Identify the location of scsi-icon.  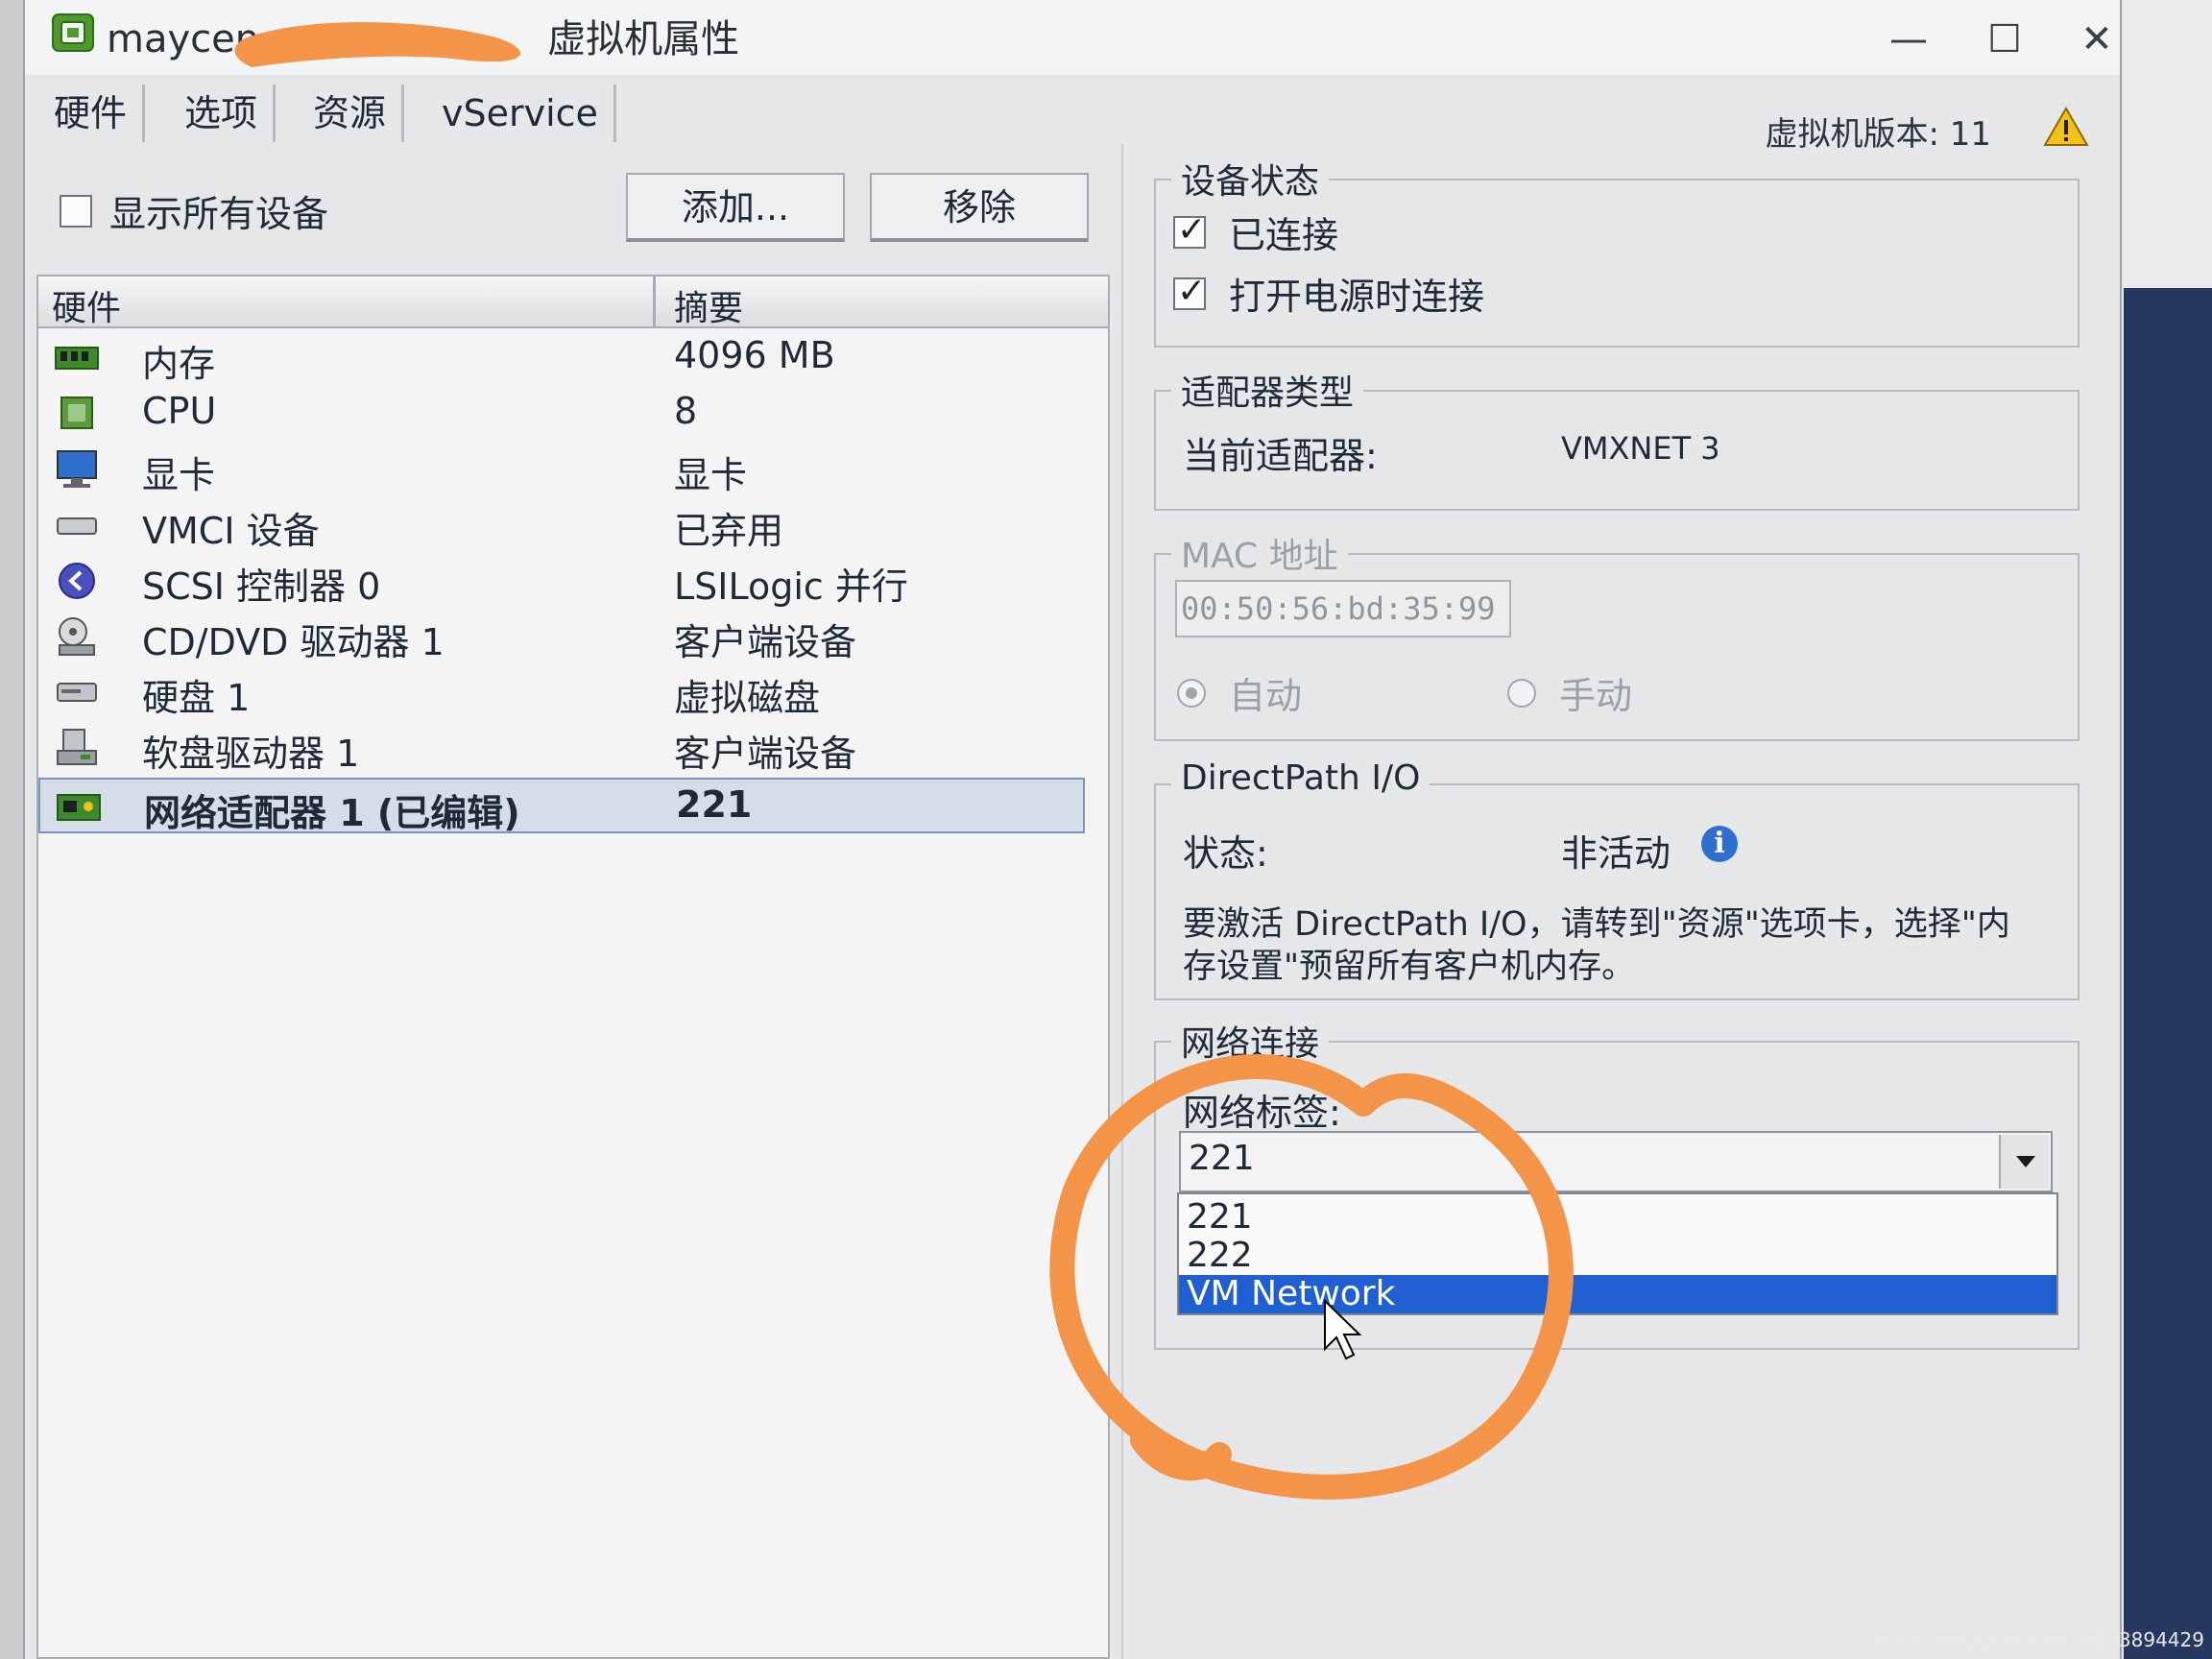
(77, 581).